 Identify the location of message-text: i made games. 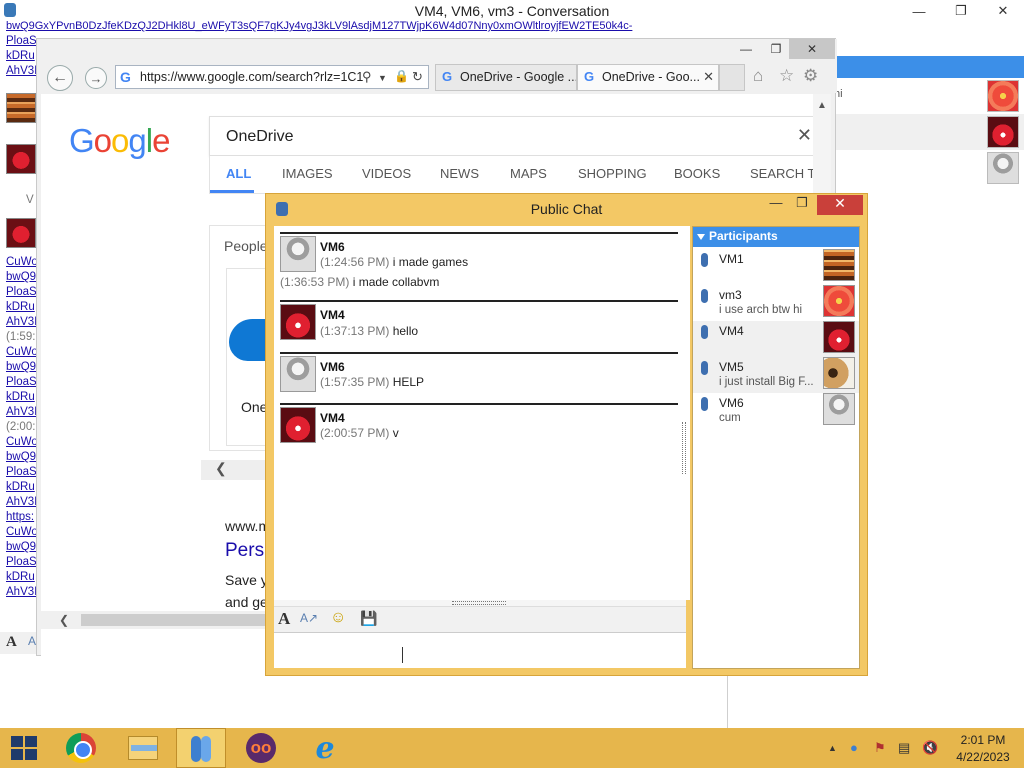
(429, 262).